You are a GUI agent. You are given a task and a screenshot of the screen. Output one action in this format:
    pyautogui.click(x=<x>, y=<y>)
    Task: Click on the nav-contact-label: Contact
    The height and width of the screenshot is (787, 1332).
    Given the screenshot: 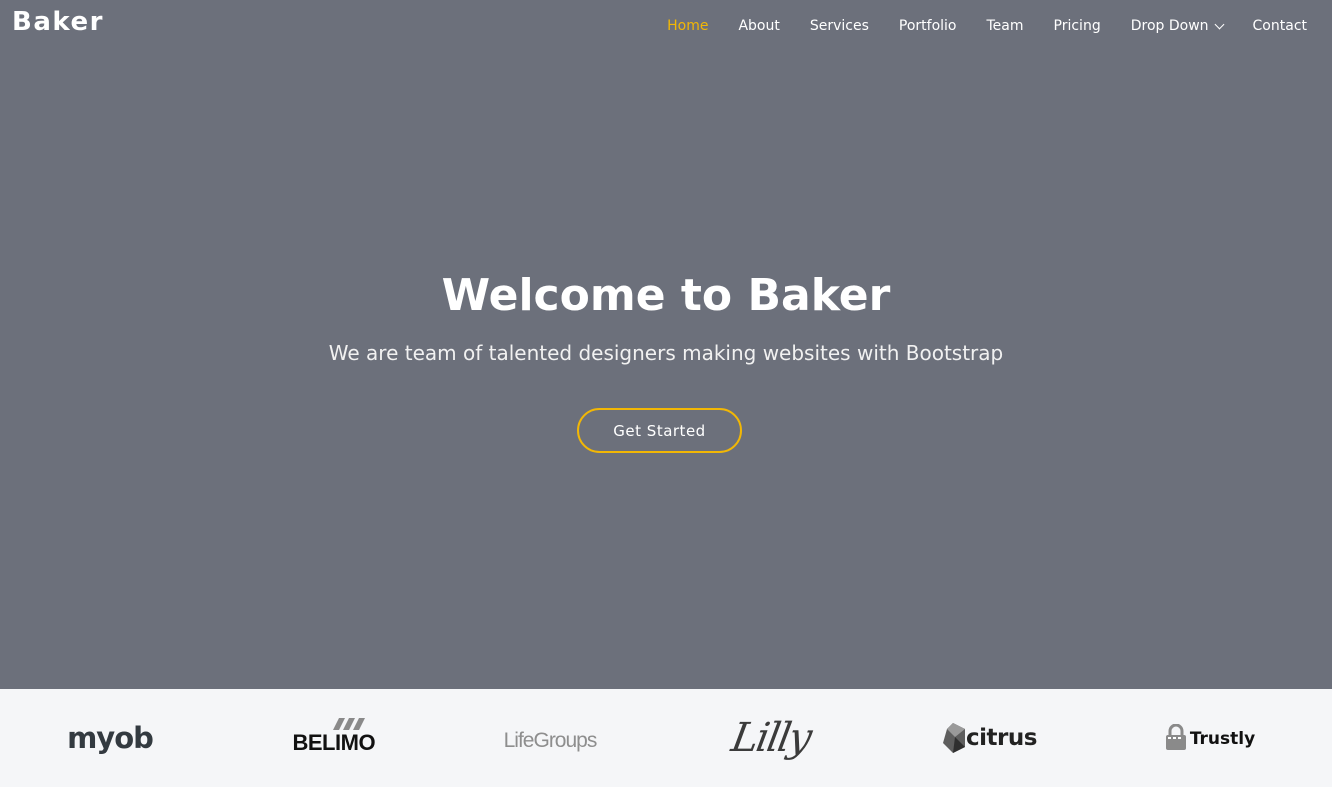 What is the action you would take?
    pyautogui.click(x=1279, y=26)
    